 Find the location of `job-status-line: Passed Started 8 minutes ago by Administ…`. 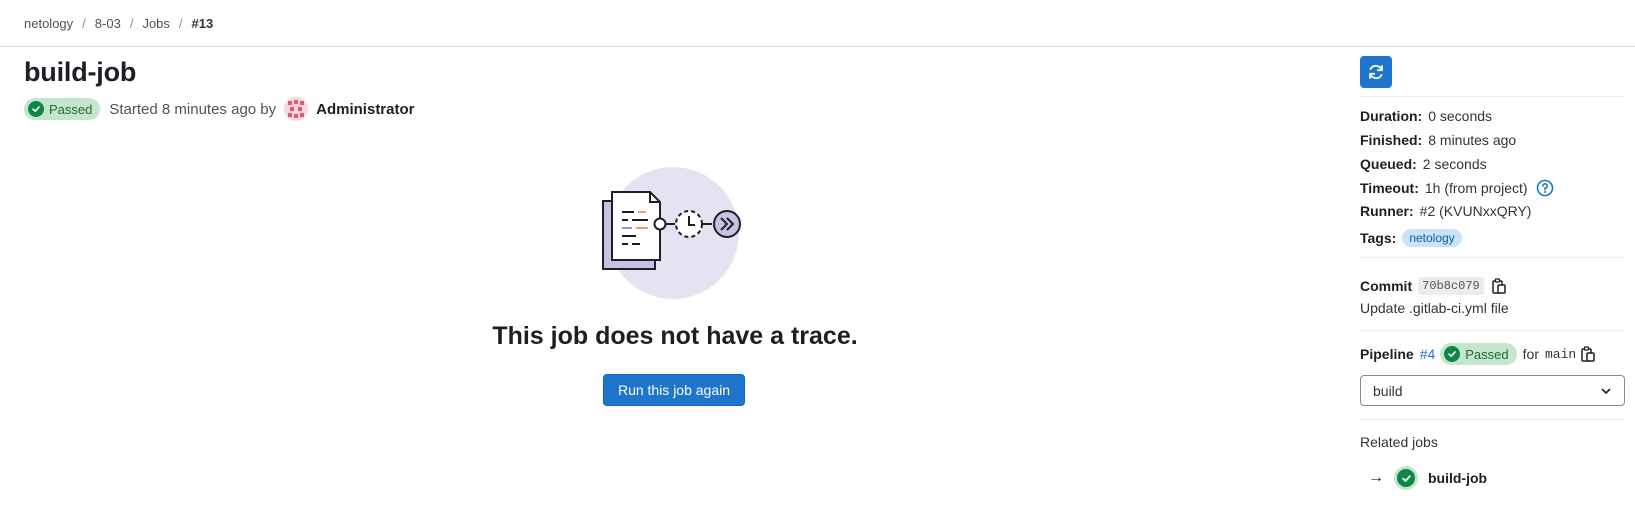

job-status-line: Passed Started 8 minutes ago by Administ… is located at coordinates (219, 109).